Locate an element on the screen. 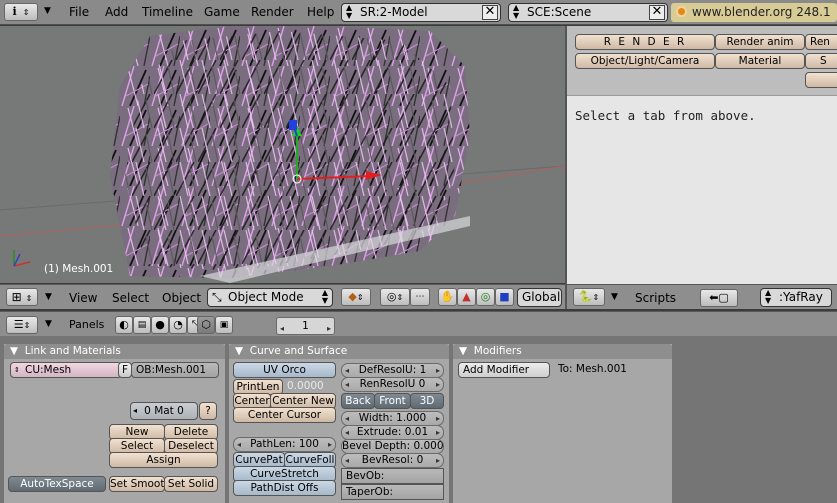  menu-view: View is located at coordinates (83, 298).